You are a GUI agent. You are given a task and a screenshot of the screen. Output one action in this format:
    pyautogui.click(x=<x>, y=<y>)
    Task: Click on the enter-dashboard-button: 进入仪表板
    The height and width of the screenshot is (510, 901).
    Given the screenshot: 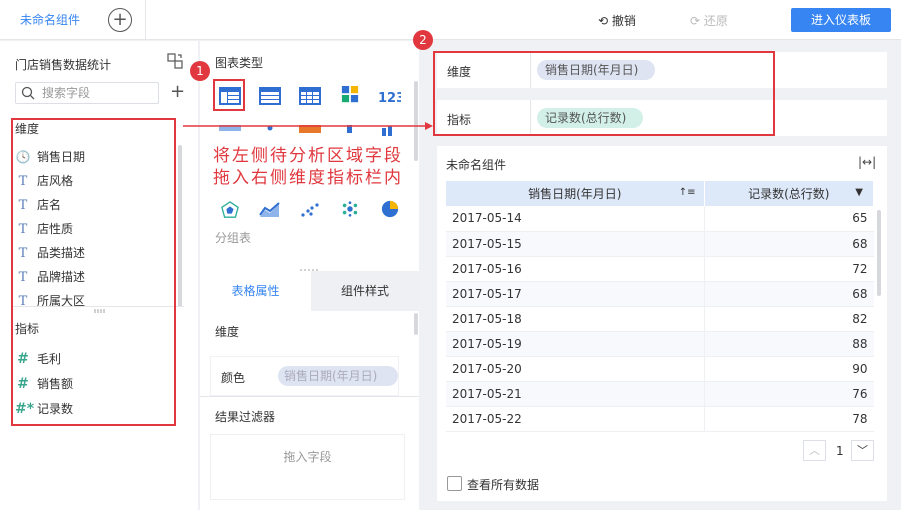 What is the action you would take?
    pyautogui.click(x=841, y=20)
    